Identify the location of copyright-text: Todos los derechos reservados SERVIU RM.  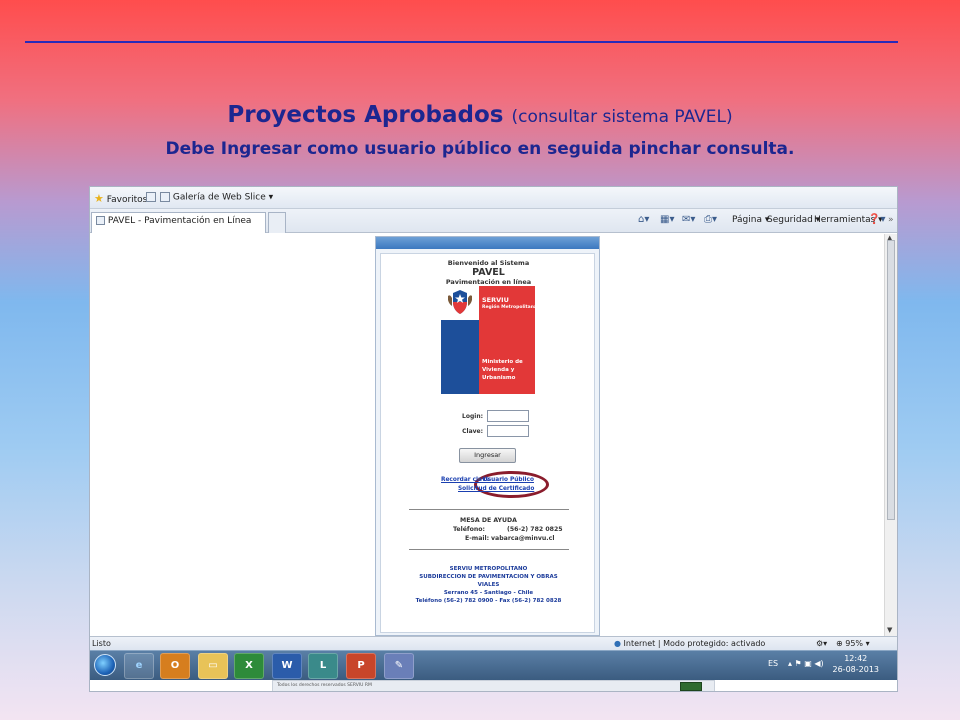
(324, 685).